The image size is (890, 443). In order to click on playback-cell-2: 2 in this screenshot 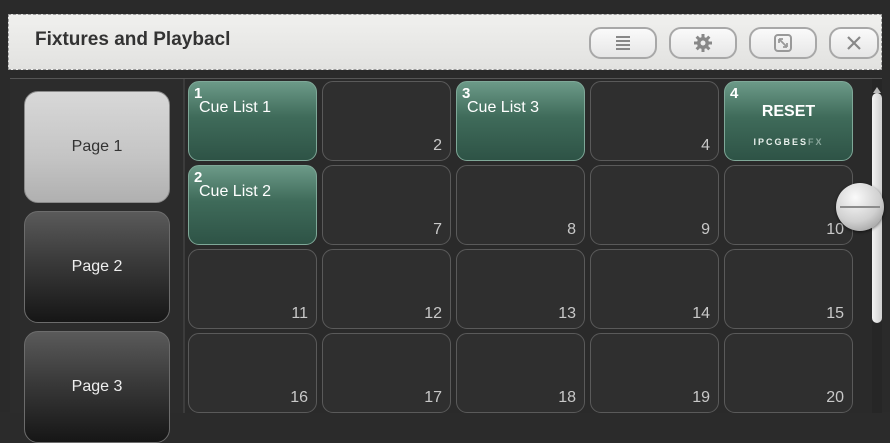, I will do `click(386, 121)`.